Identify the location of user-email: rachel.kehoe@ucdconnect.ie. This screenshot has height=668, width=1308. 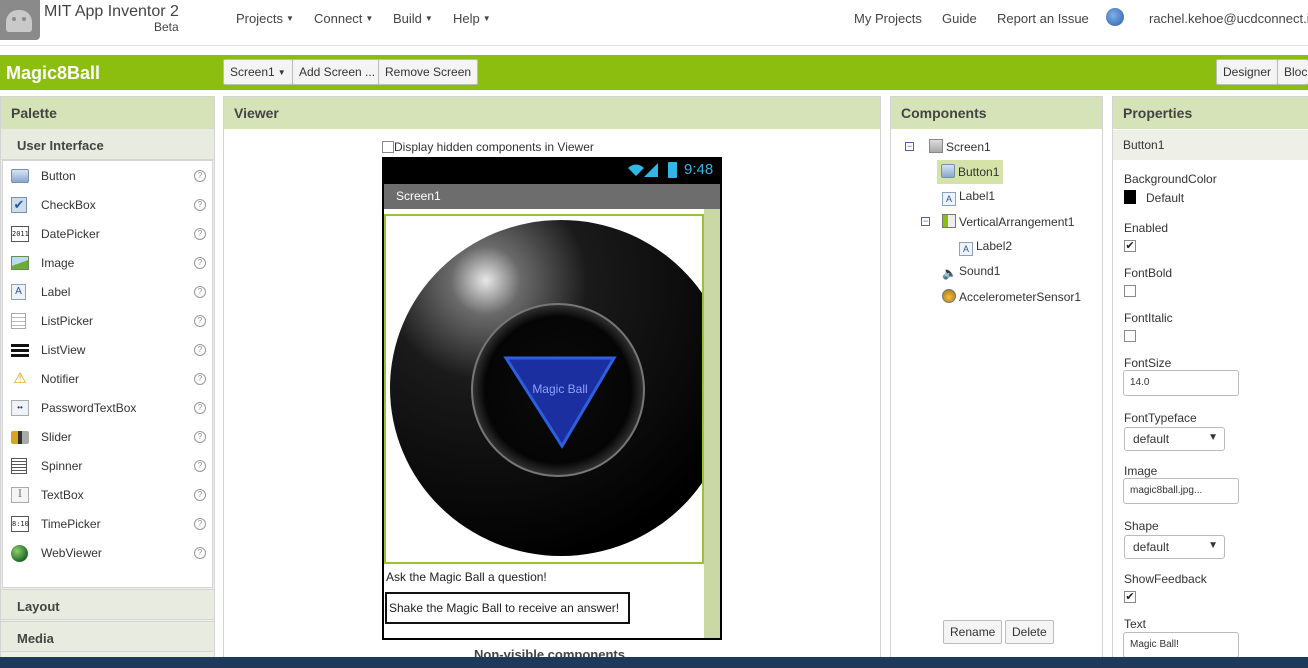
(1228, 18).